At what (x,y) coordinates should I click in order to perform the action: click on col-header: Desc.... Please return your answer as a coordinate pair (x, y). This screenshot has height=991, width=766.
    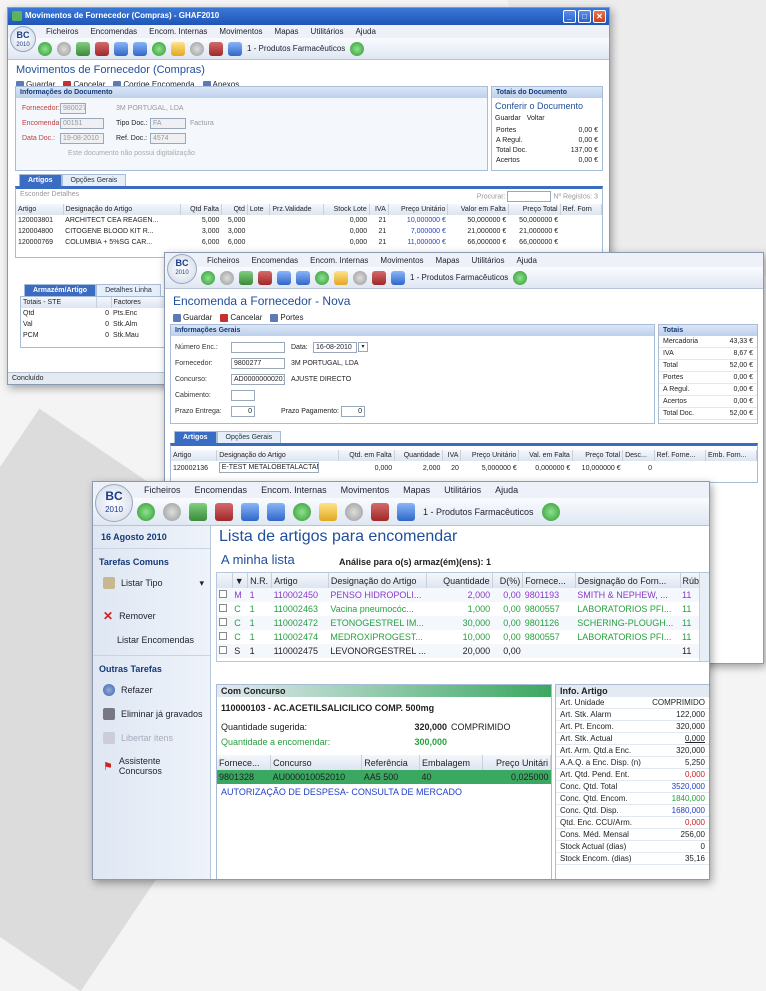
    Looking at the image, I should click on (638, 455).